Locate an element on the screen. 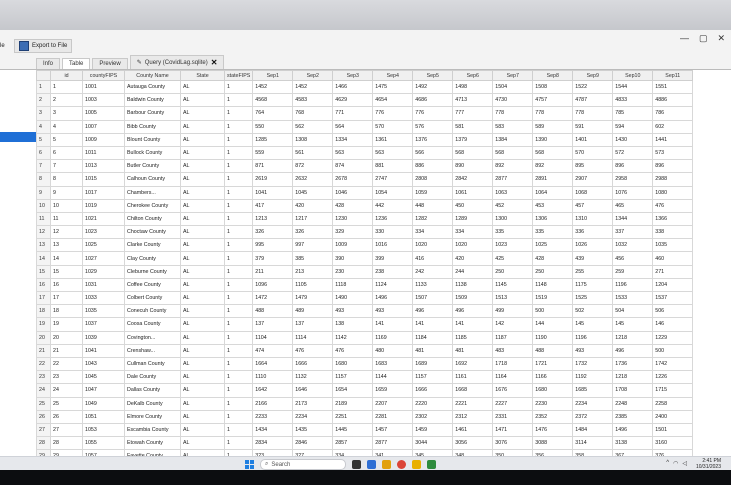 This screenshot has height=485, width=731. table-cell: Colbert County is located at coordinates (152, 298).